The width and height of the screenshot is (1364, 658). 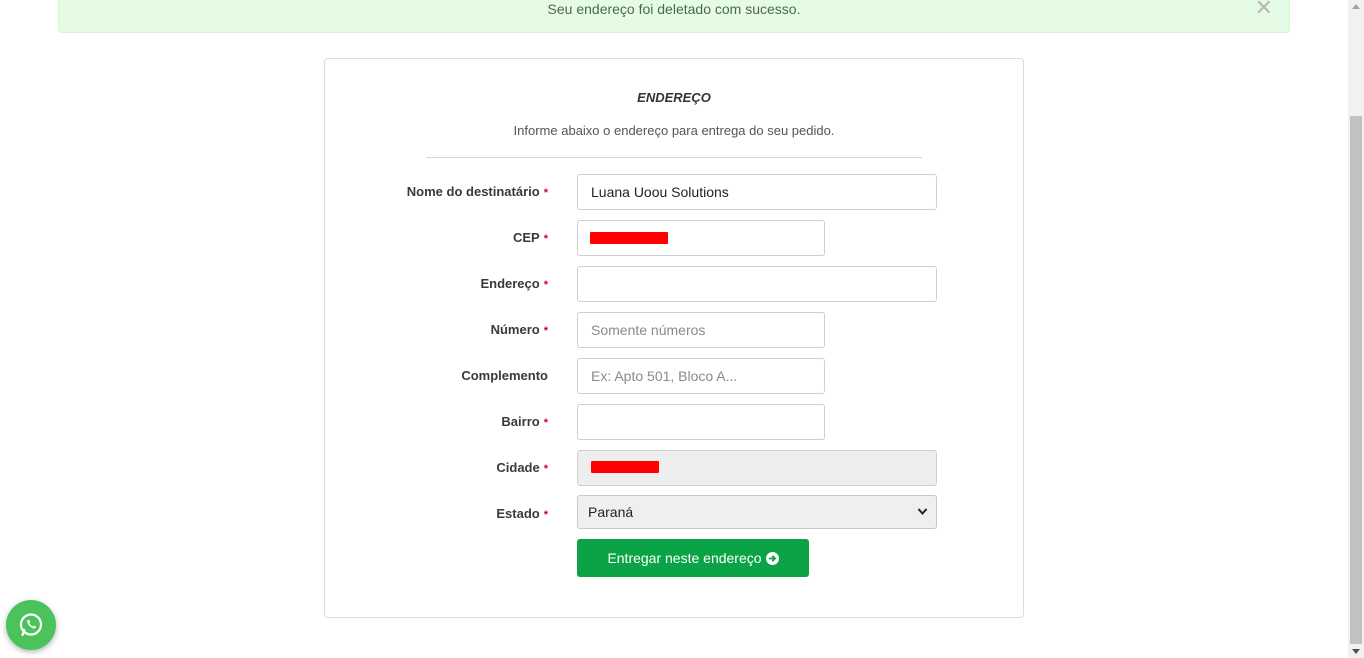 I want to click on close-icon: ✕, so click(x=1264, y=9).